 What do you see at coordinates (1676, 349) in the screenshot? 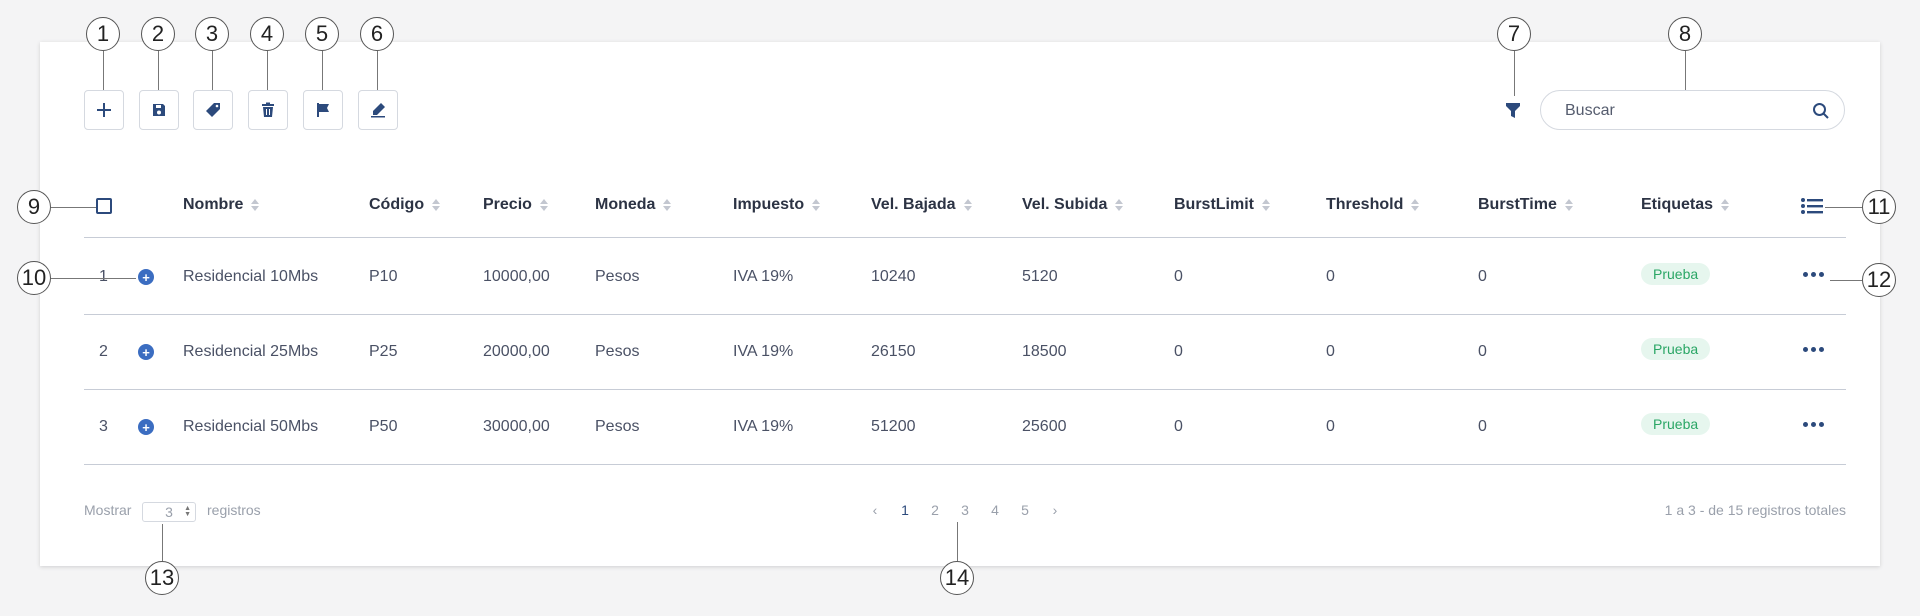
I see `tag-badge: Prueba` at bounding box center [1676, 349].